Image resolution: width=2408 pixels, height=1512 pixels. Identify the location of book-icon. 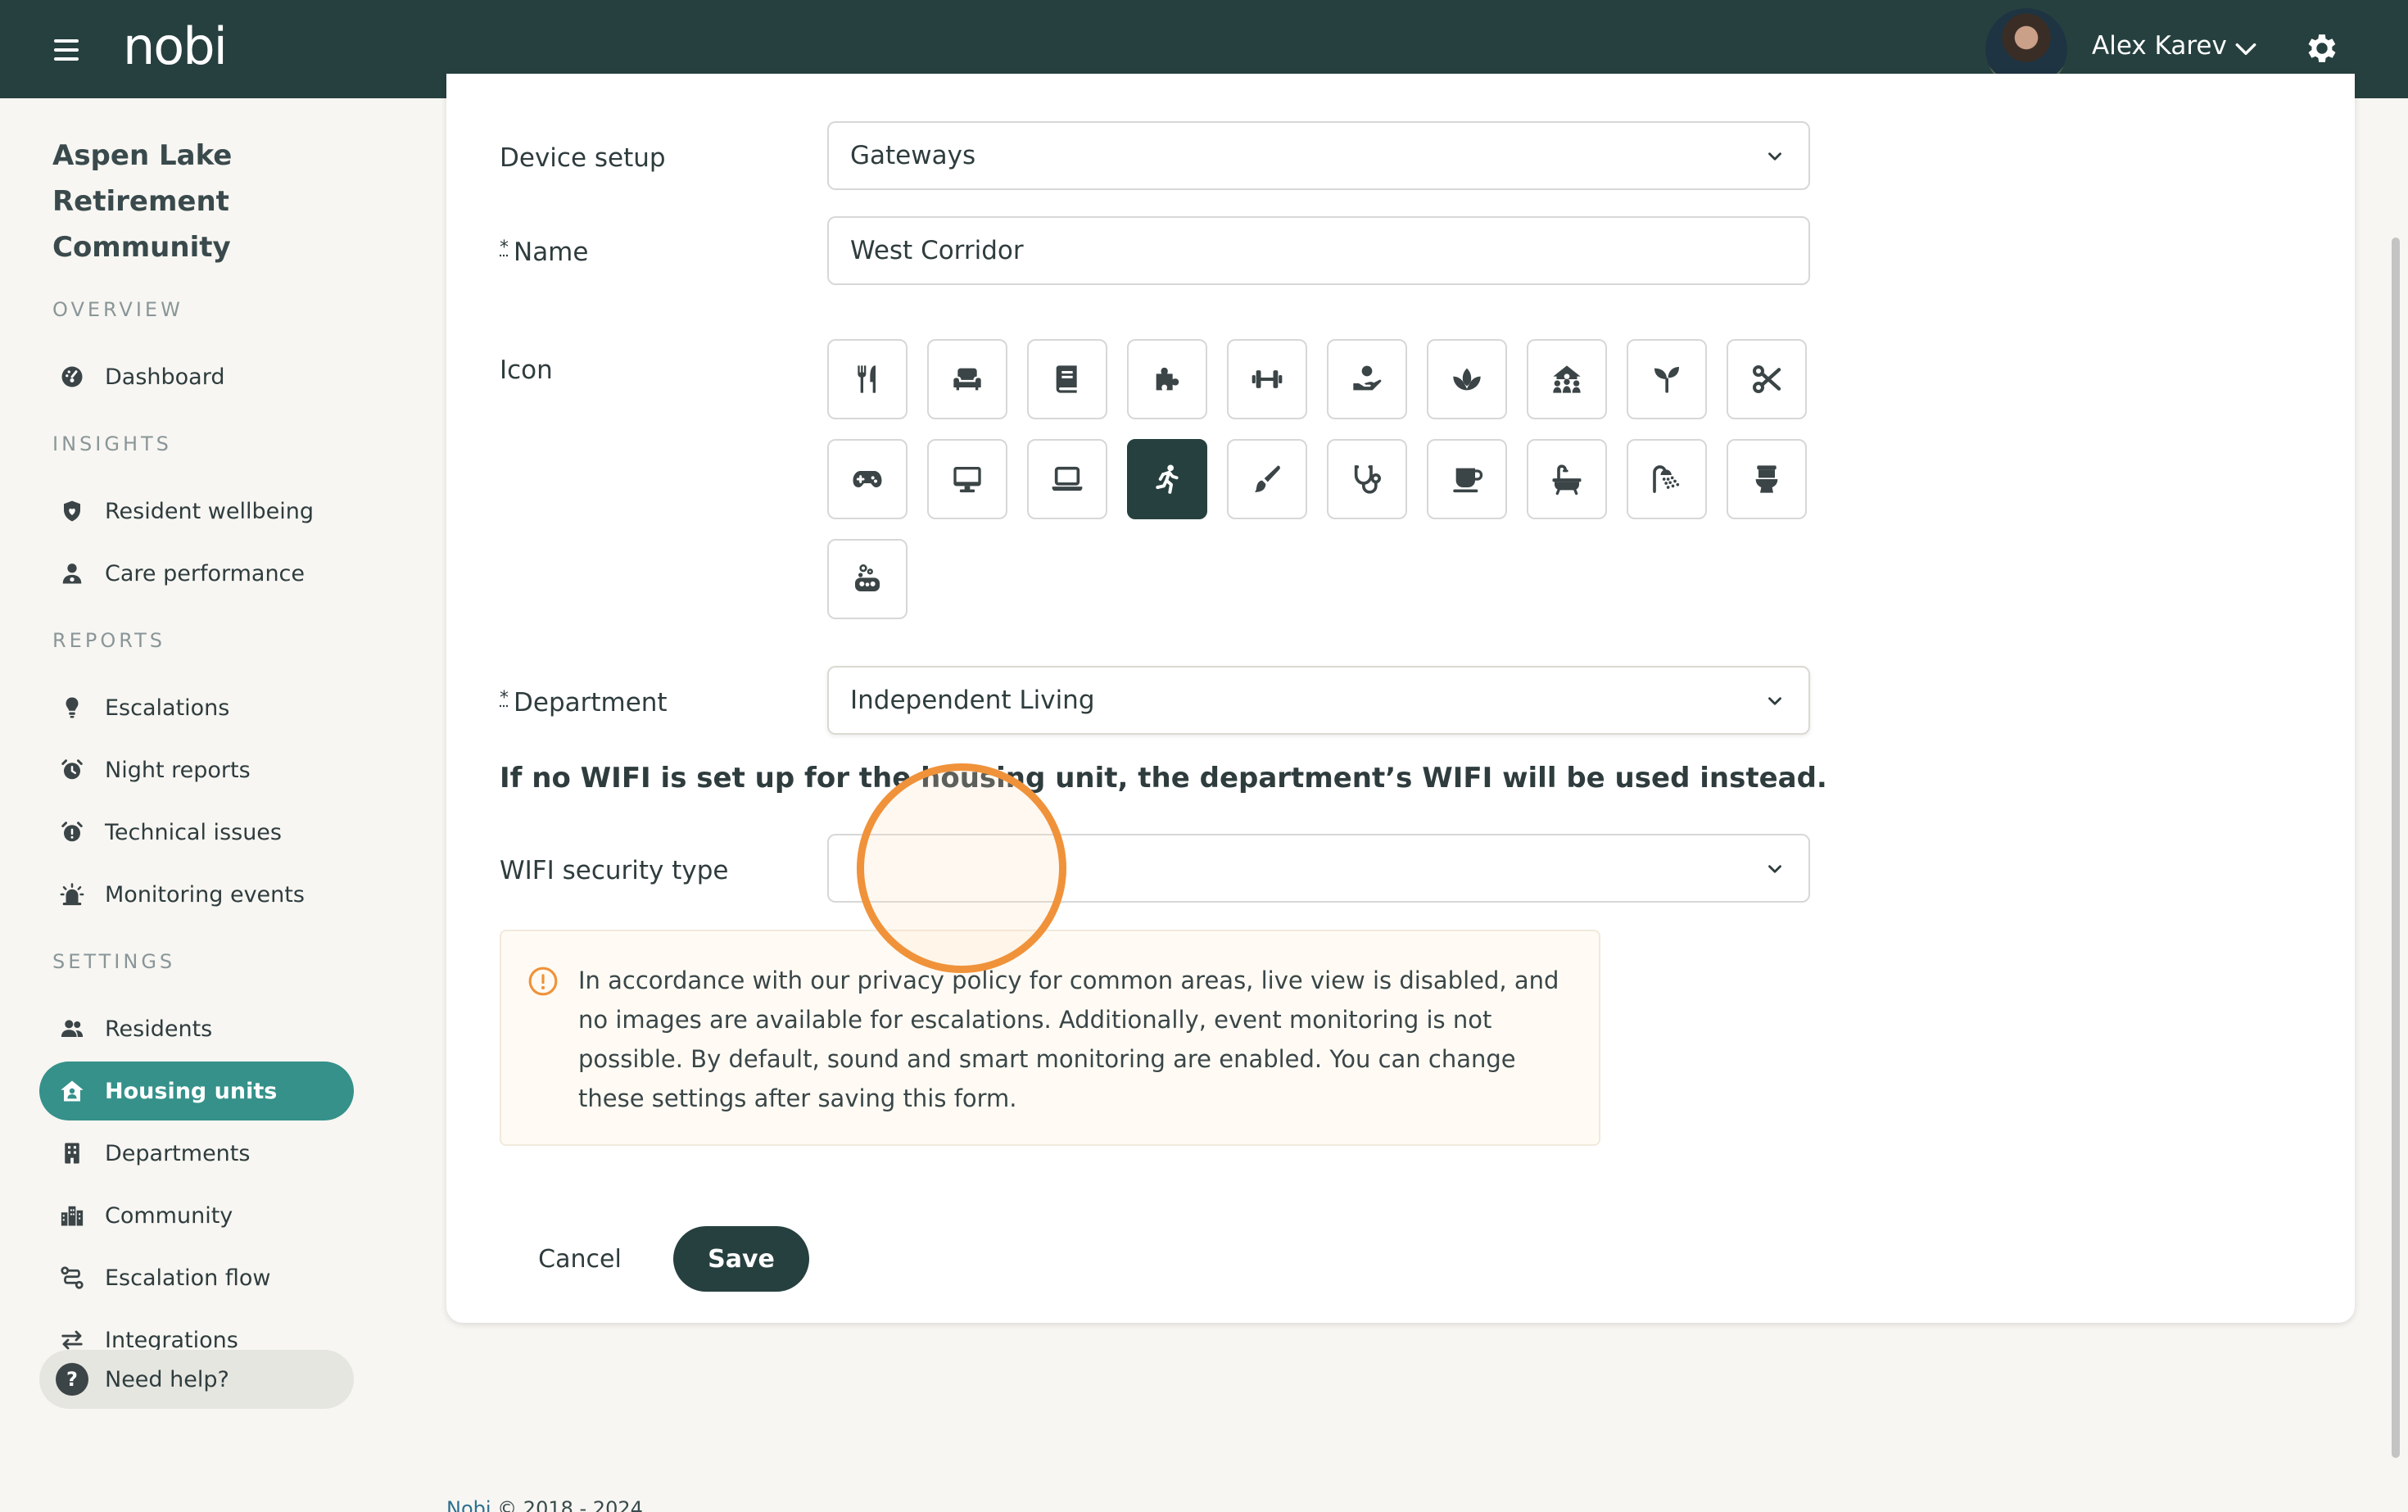
(1066, 379).